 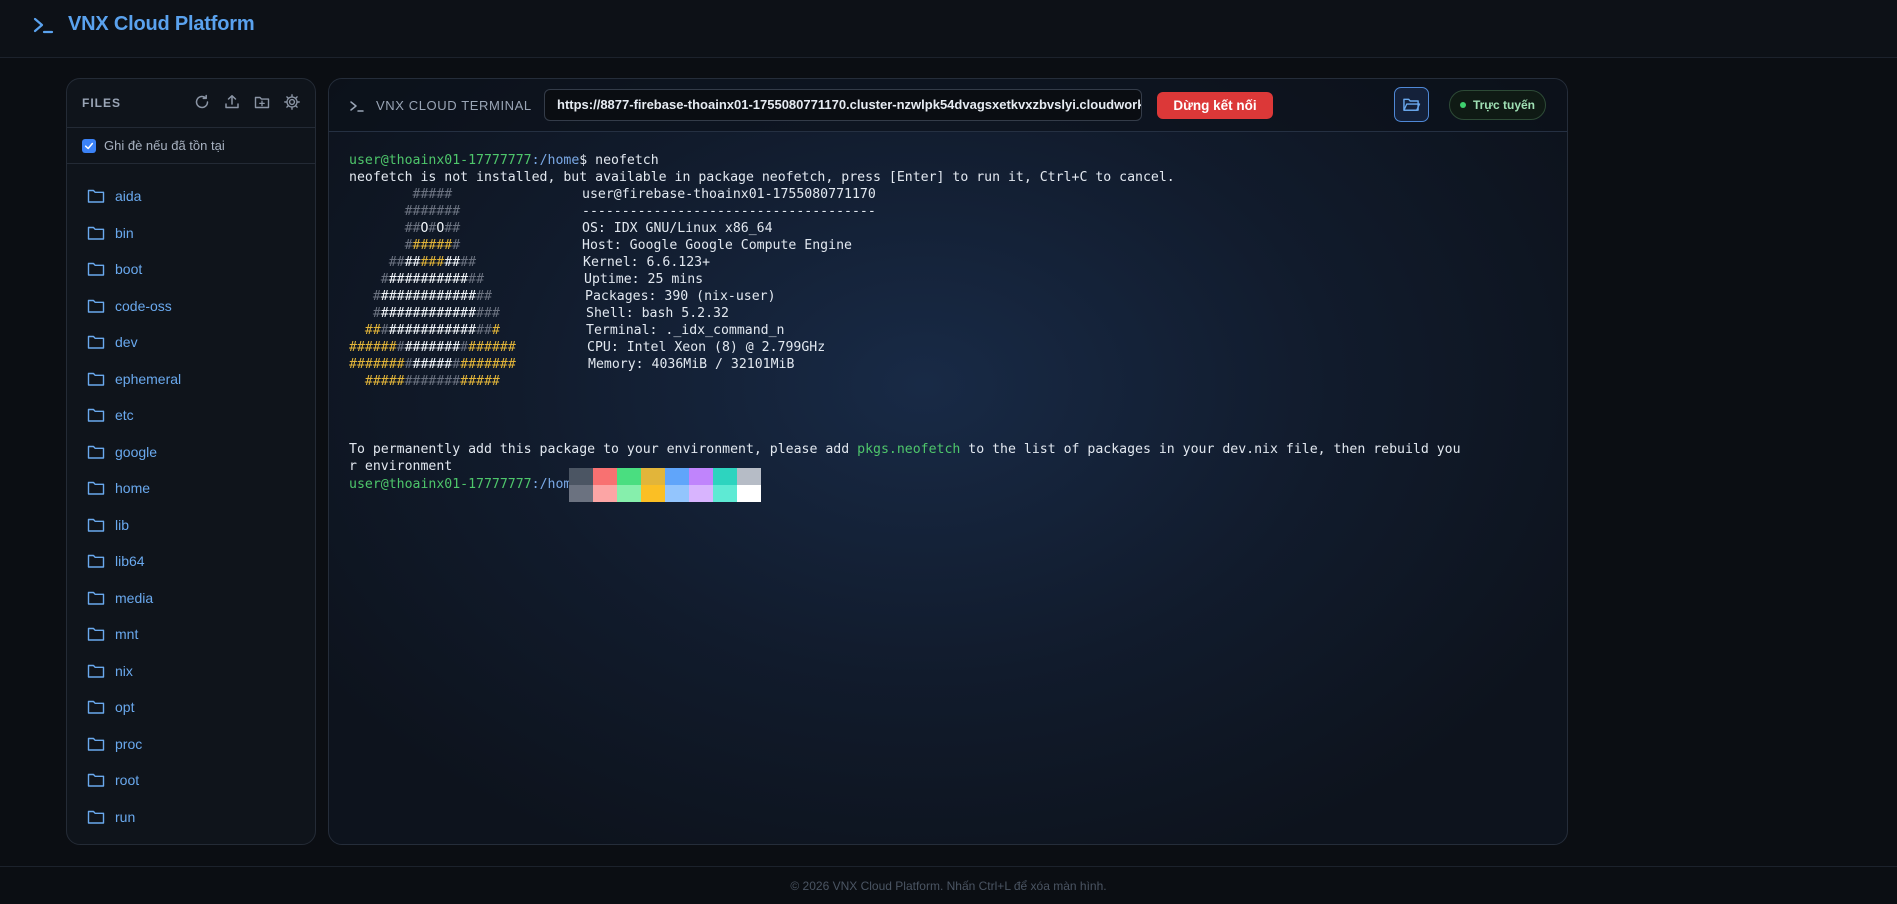 I want to click on file-item: home, so click(x=191, y=488).